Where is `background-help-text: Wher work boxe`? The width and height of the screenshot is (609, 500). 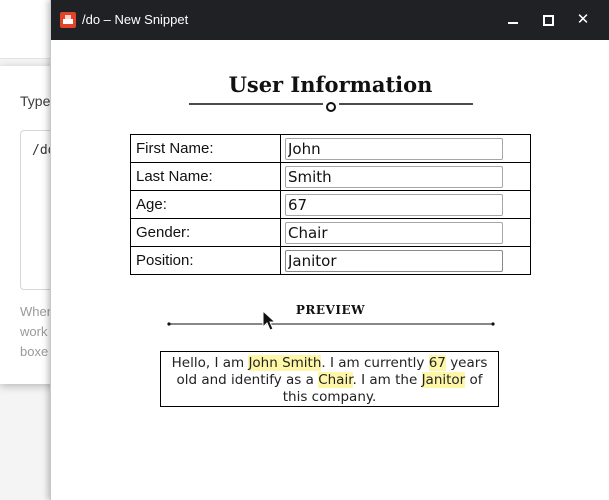
background-help-text: Wher work boxe is located at coordinates (35, 332).